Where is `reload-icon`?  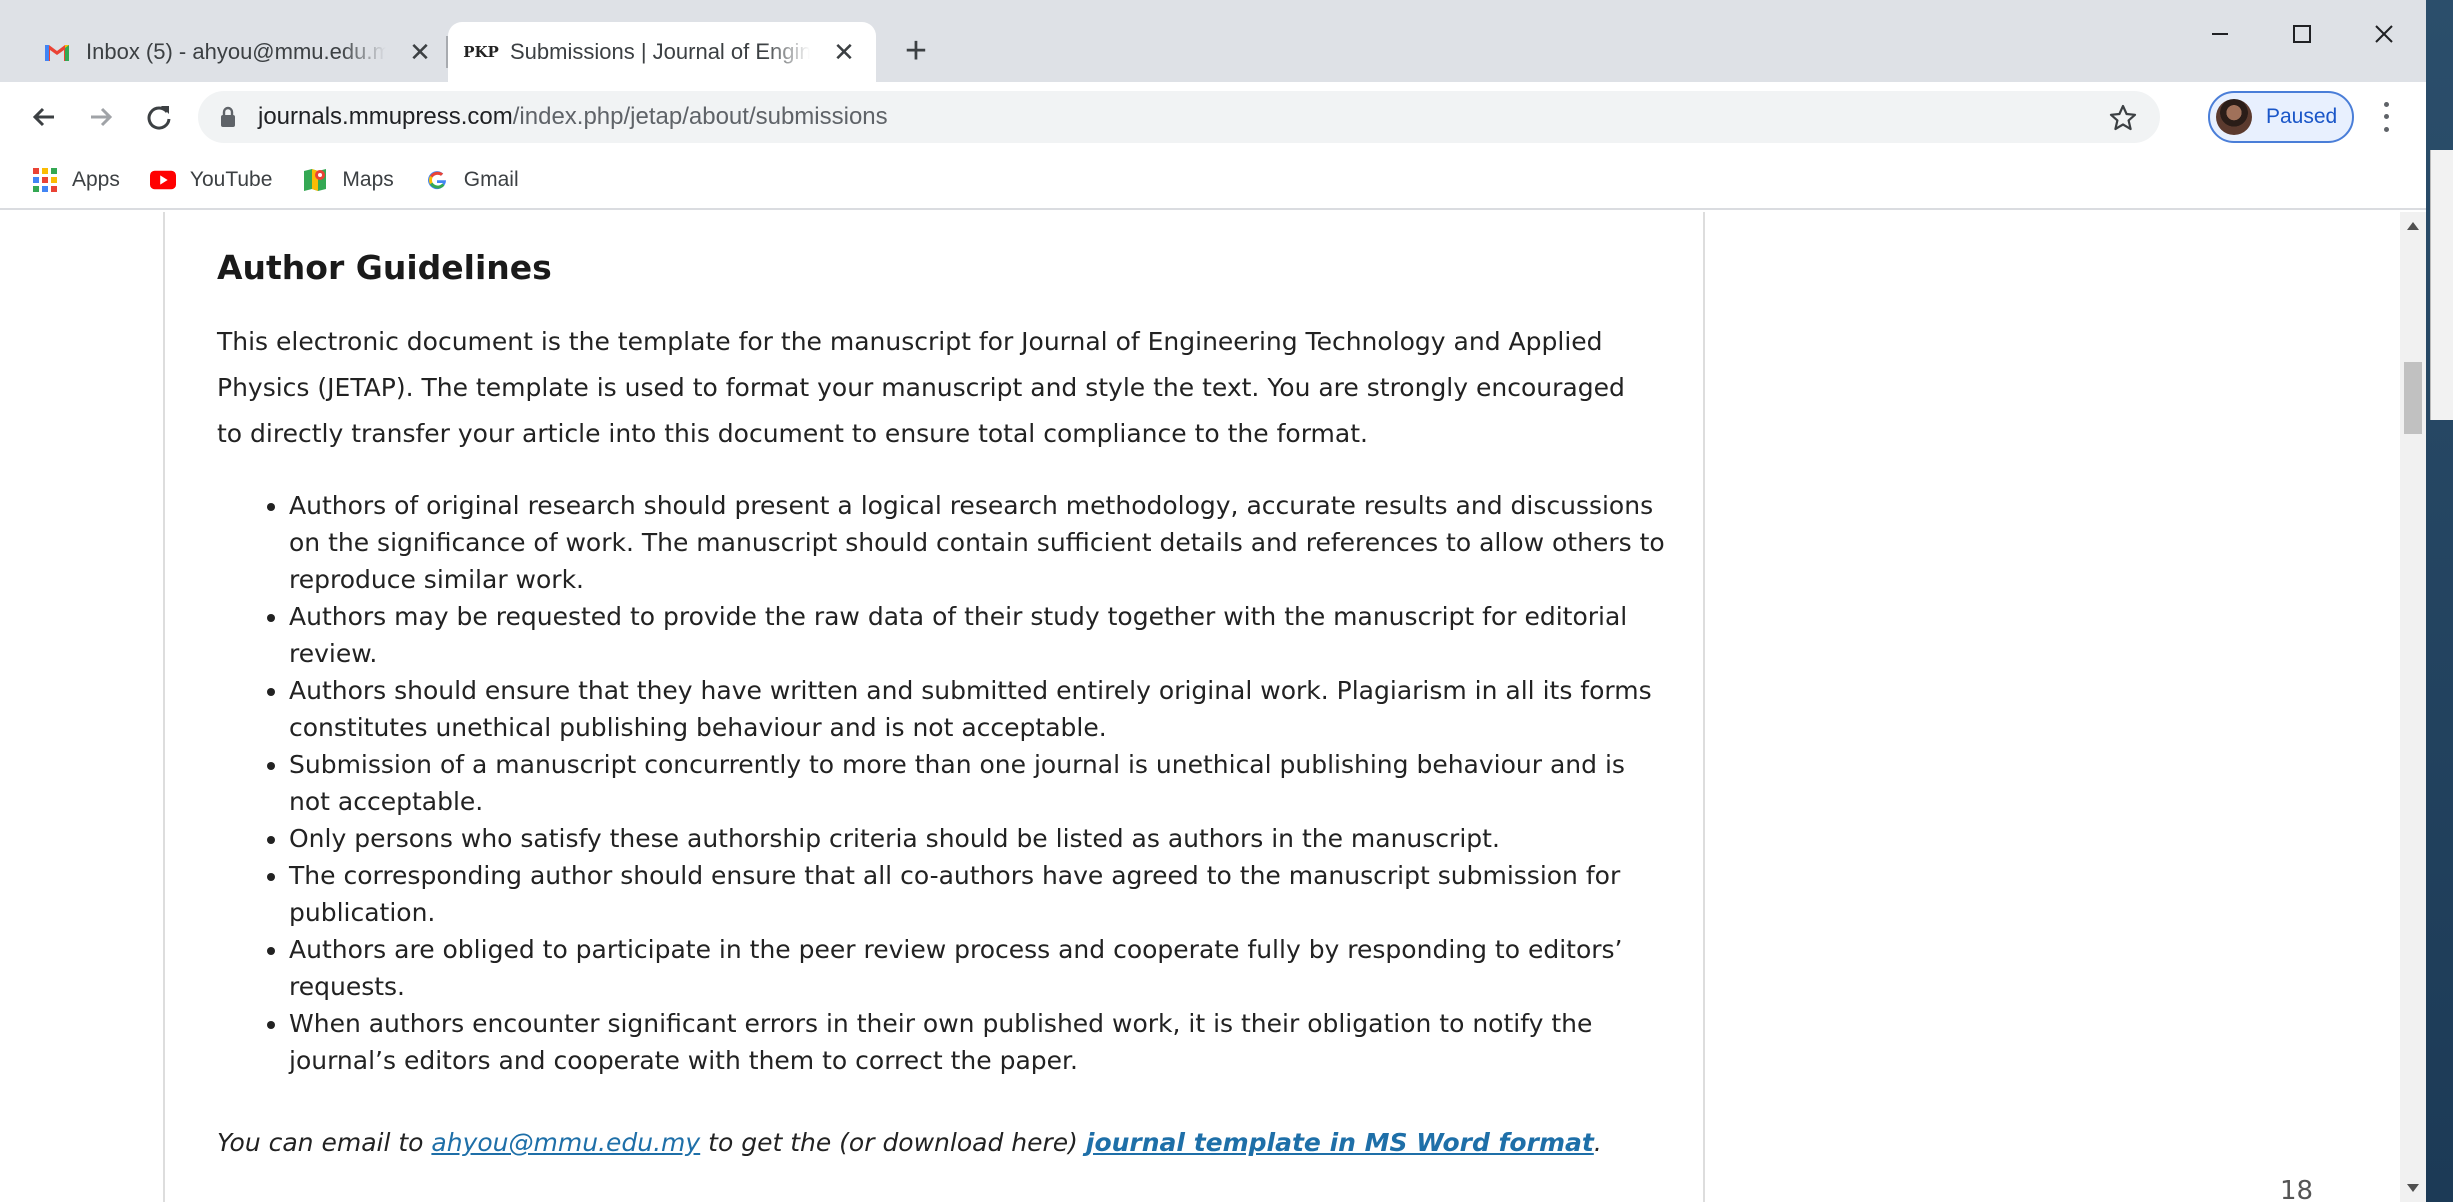 reload-icon is located at coordinates (159, 118).